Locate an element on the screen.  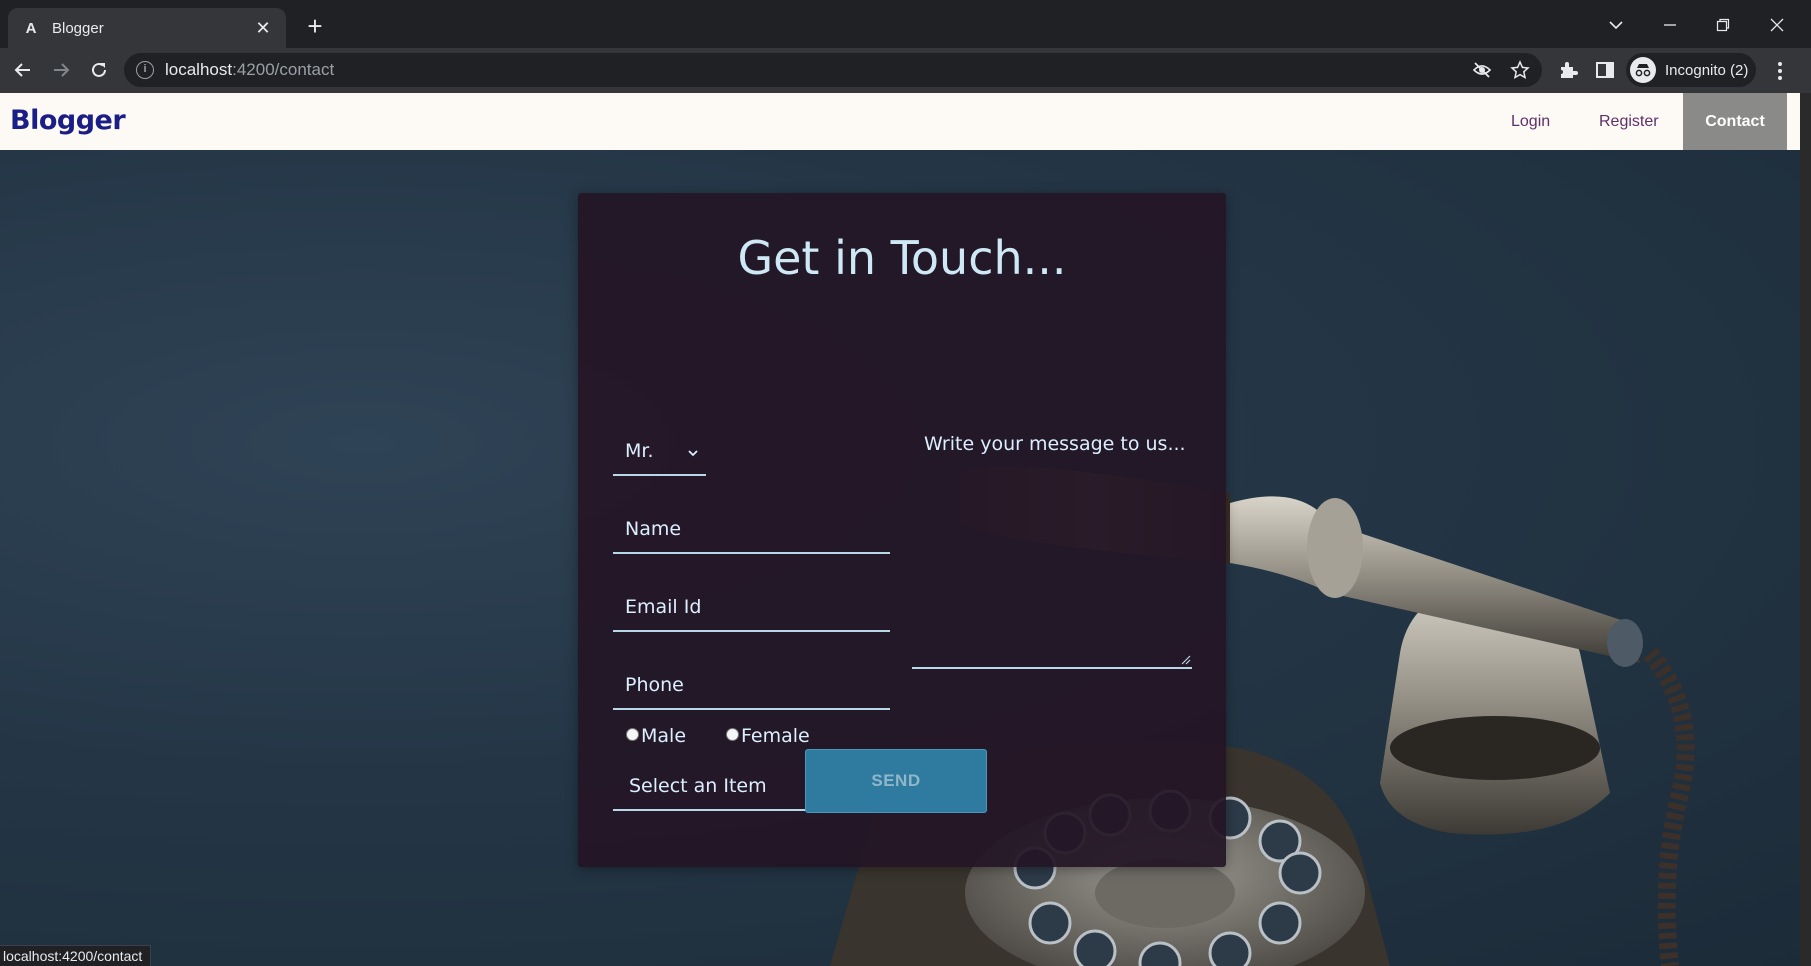
salutation-select: Mr. is located at coordinates (659, 449).